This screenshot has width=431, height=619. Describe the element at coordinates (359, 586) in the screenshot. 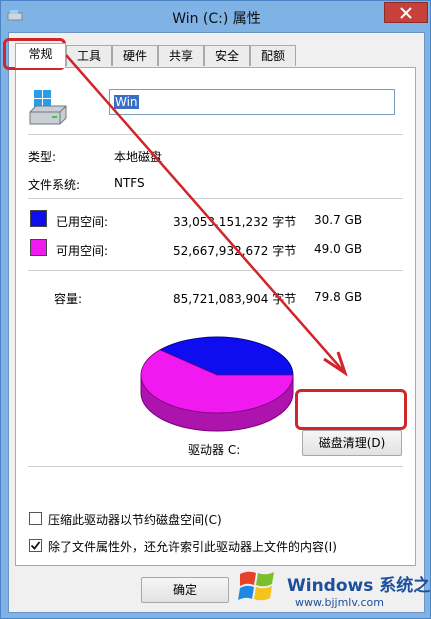

I see `watermark-title: Windows 系统之家` at that location.